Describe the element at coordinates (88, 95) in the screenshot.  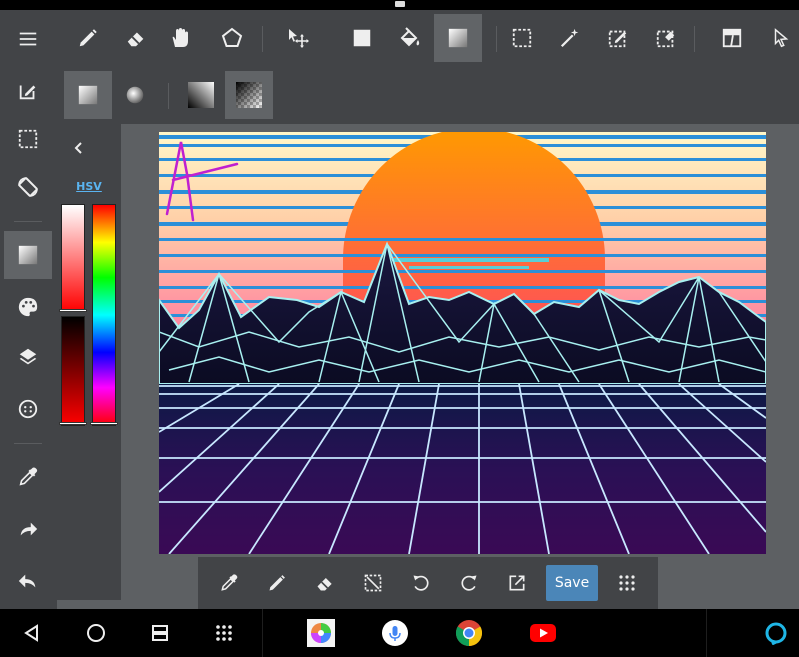
I see `linear-gradient-button` at that location.